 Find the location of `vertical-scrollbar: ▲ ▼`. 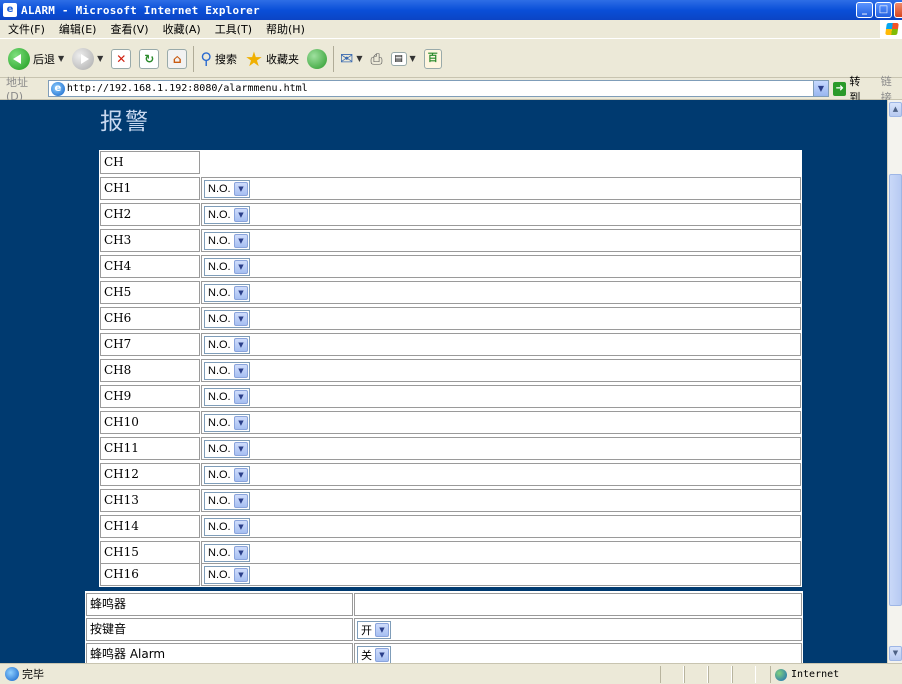

vertical-scrollbar: ▲ ▼ is located at coordinates (894, 381).